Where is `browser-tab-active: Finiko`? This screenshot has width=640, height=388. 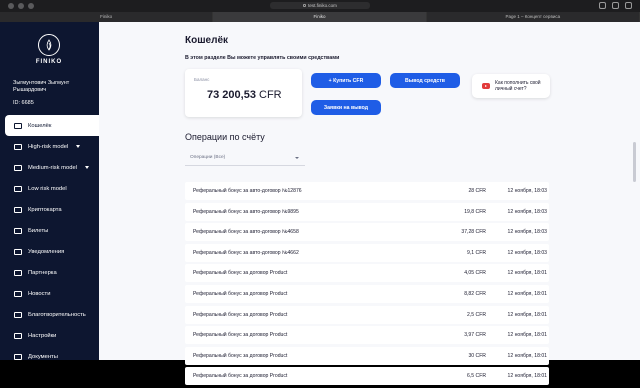 browser-tab-active: Finiko is located at coordinates (320, 17).